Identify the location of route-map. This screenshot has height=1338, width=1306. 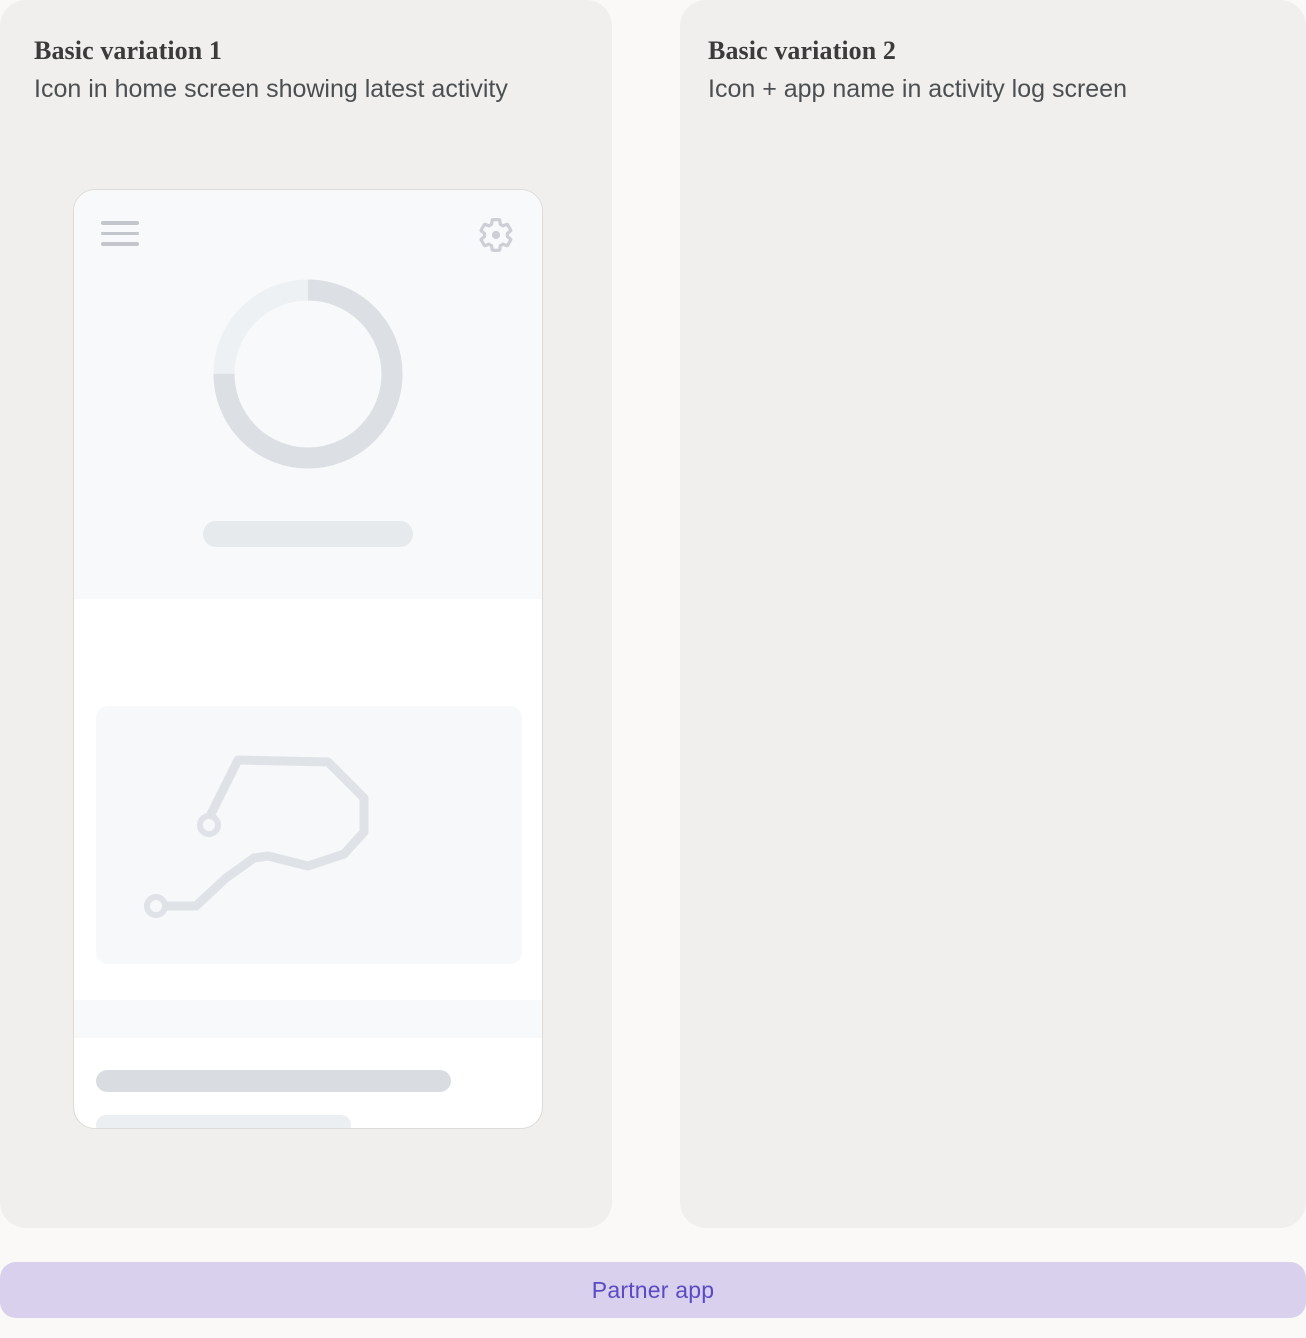
(309, 835).